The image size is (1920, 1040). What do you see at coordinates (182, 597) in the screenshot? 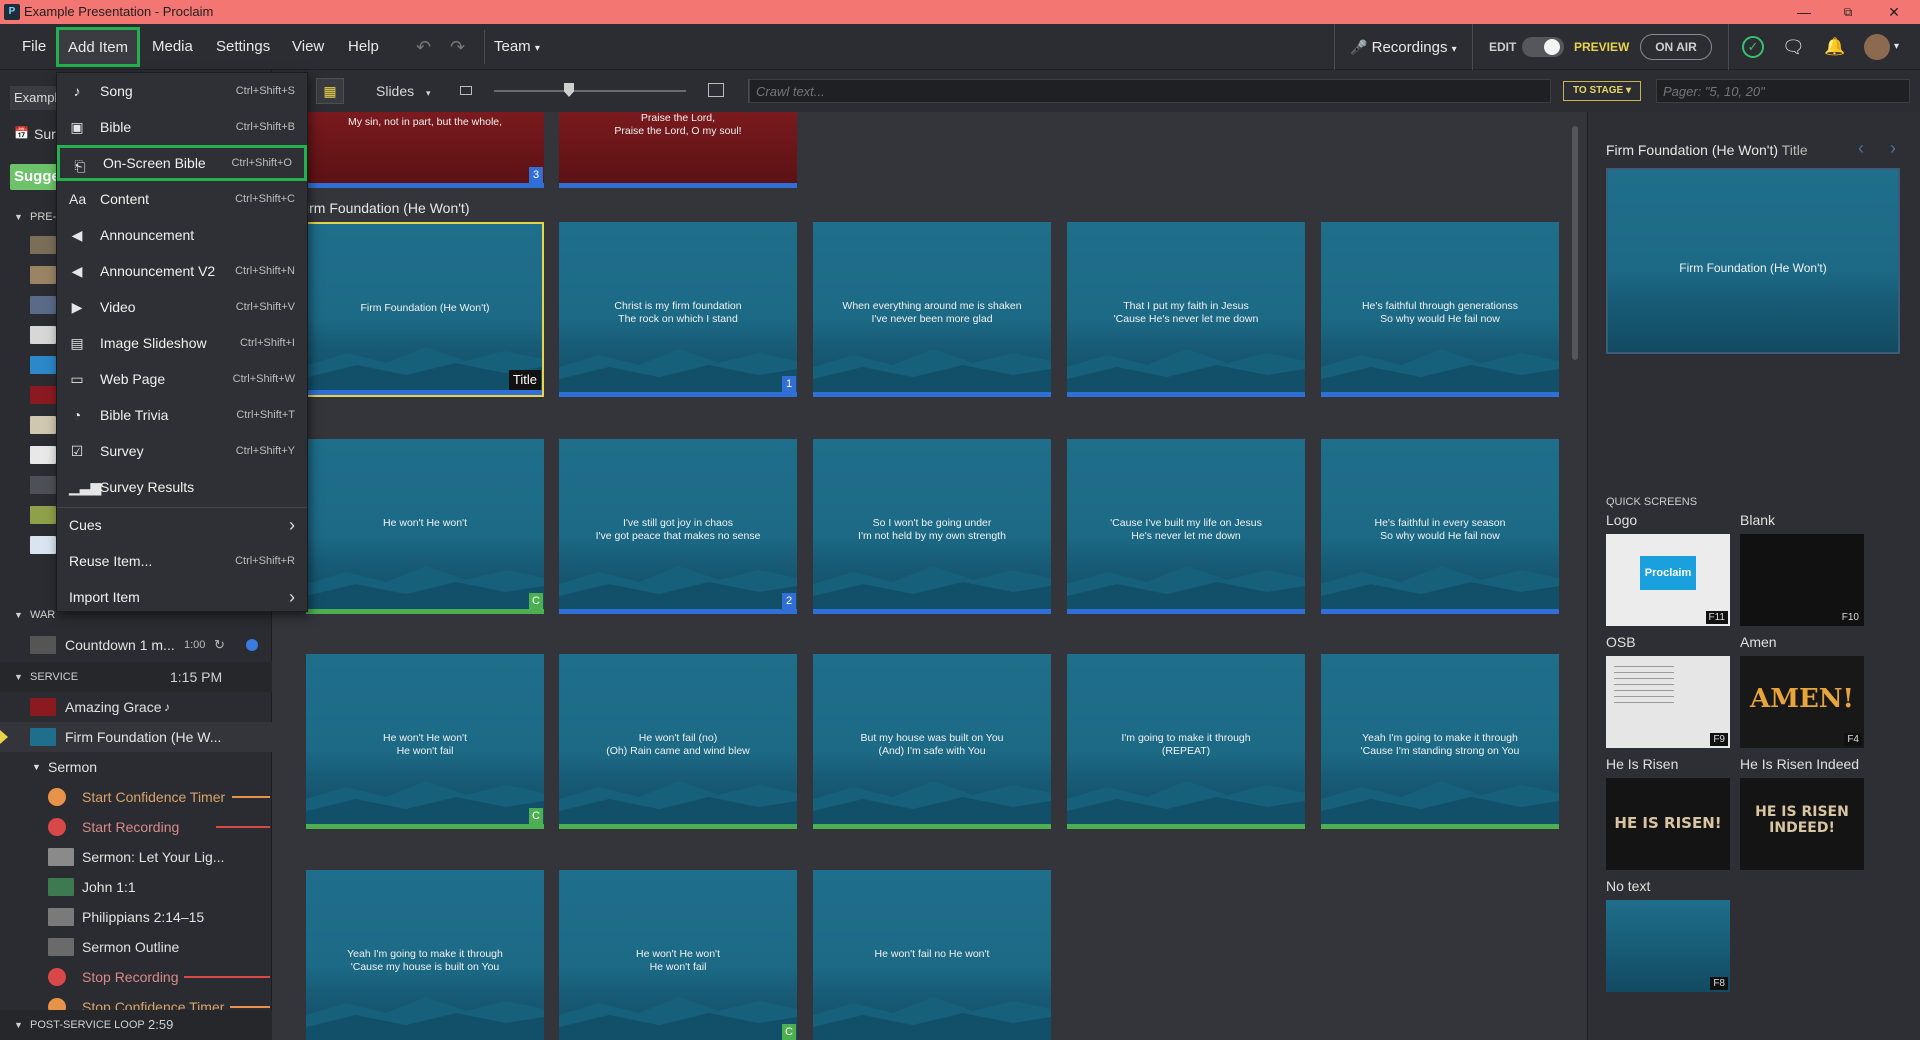
I see `menu-item-import-item: Import Item ›` at bounding box center [182, 597].